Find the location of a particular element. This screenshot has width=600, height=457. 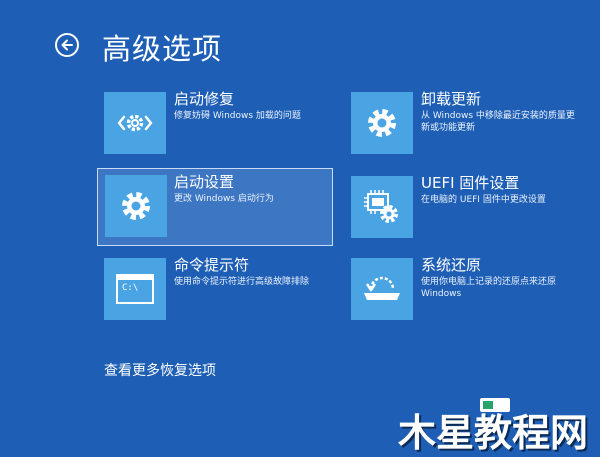

option-description: 使用你电脑上记录的还原点来还原 Windows is located at coordinates (489, 288).